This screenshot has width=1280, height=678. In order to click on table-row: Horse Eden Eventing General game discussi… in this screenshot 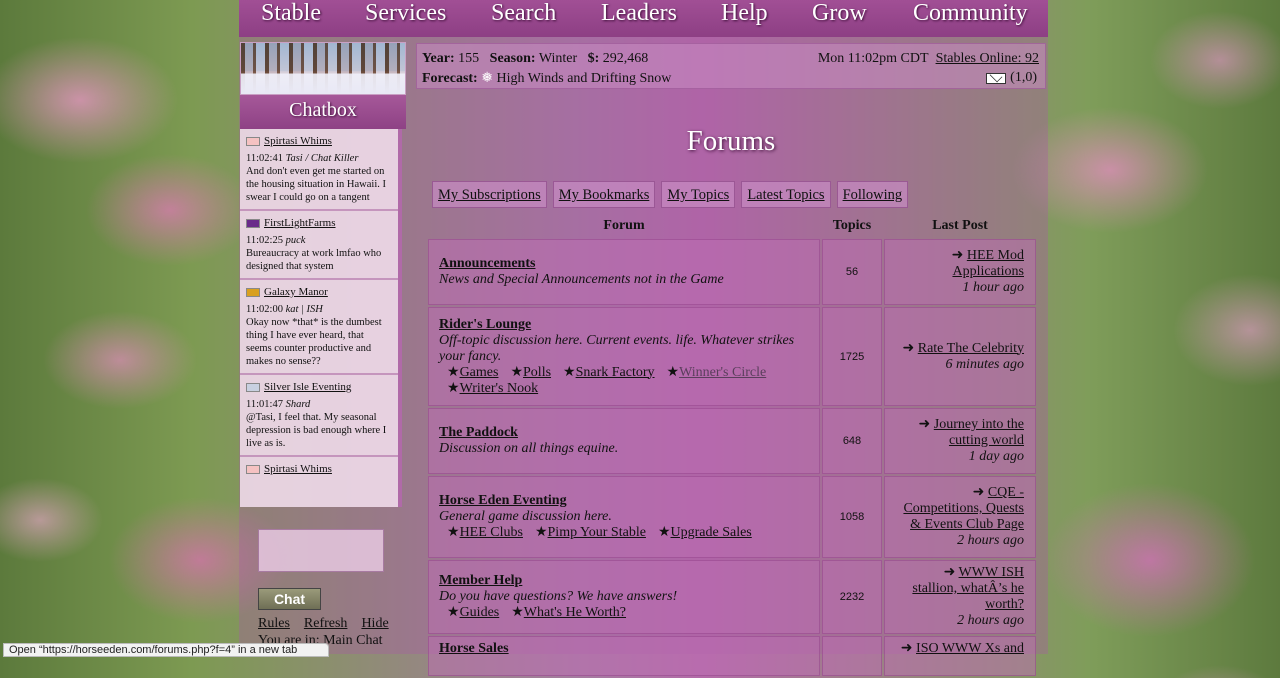, I will do `click(732, 517)`.